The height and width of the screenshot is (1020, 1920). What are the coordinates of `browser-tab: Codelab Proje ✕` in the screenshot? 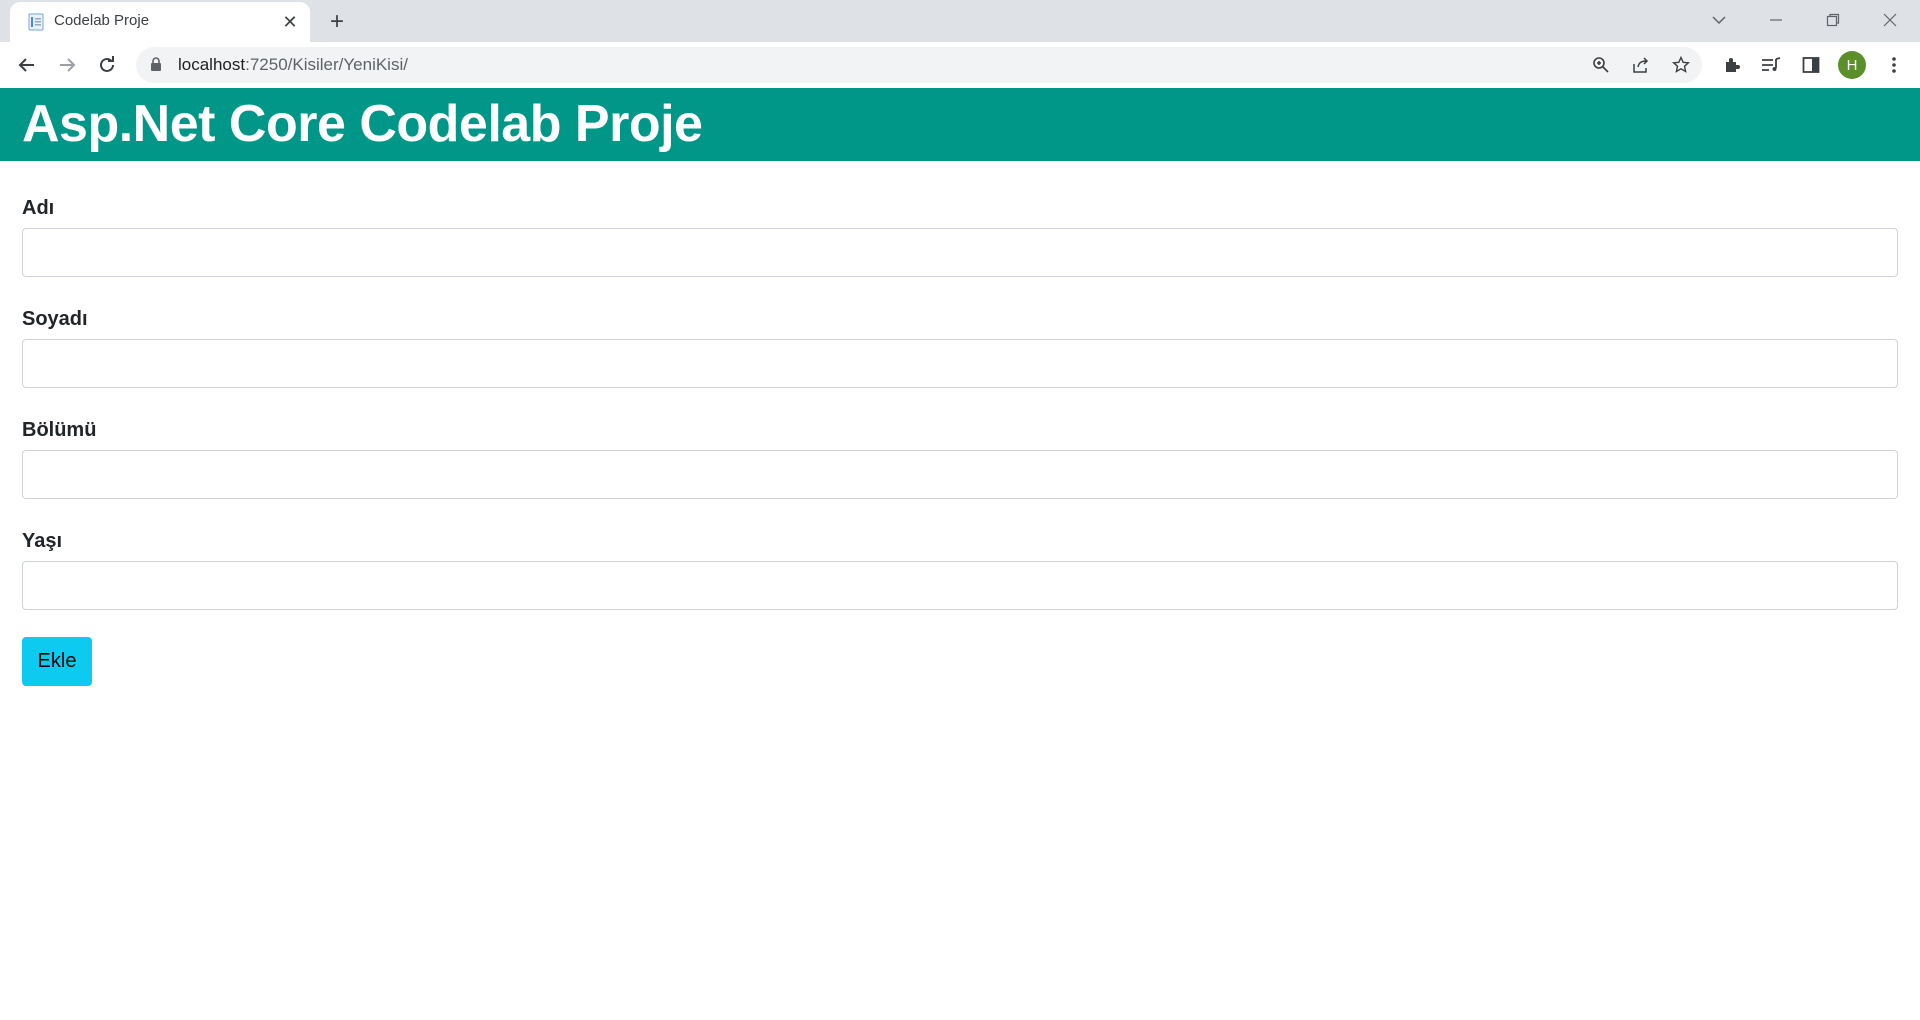 It's located at (160, 22).